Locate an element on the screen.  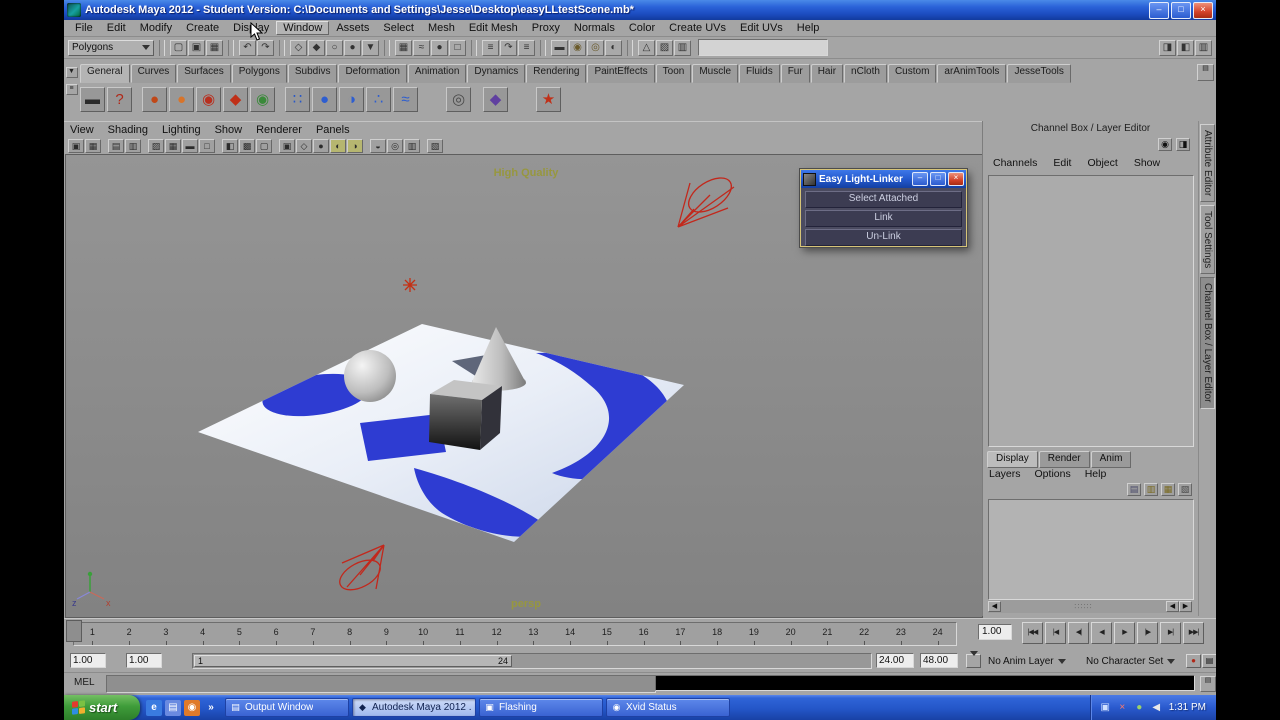
layer-editor-tab: Display is located at coordinates (1012, 459).